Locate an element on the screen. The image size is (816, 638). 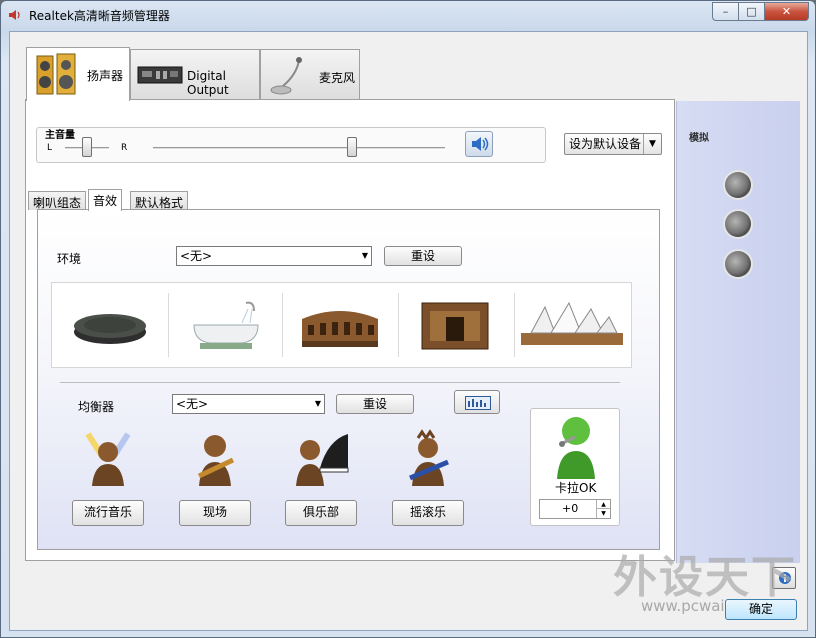
env-preset-opera-house is located at coordinates (572, 325).